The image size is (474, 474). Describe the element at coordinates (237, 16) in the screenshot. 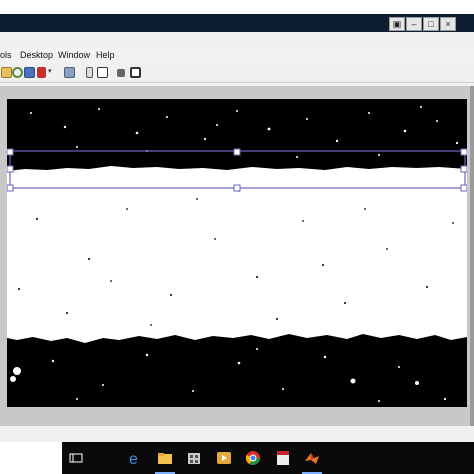

I see `window-title-bar: ▣ – □ ×` at that location.